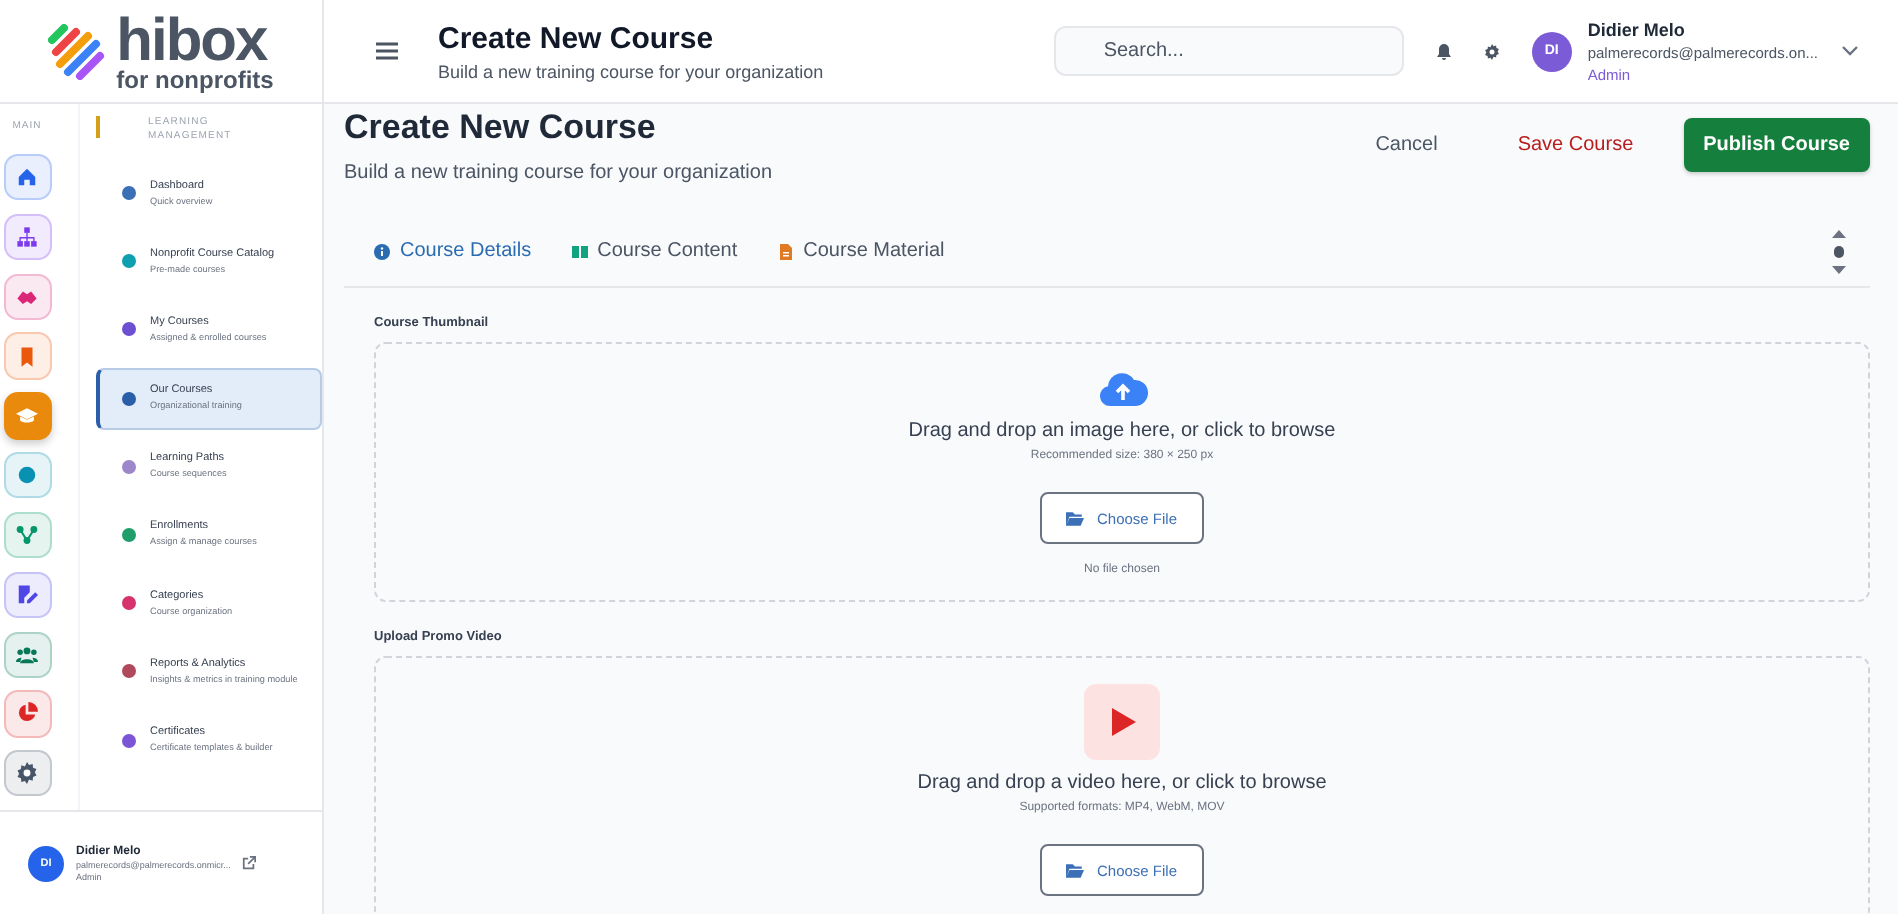 The width and height of the screenshot is (1898, 914). Describe the element at coordinates (861, 251) in the screenshot. I see `tab: Course Material` at that location.